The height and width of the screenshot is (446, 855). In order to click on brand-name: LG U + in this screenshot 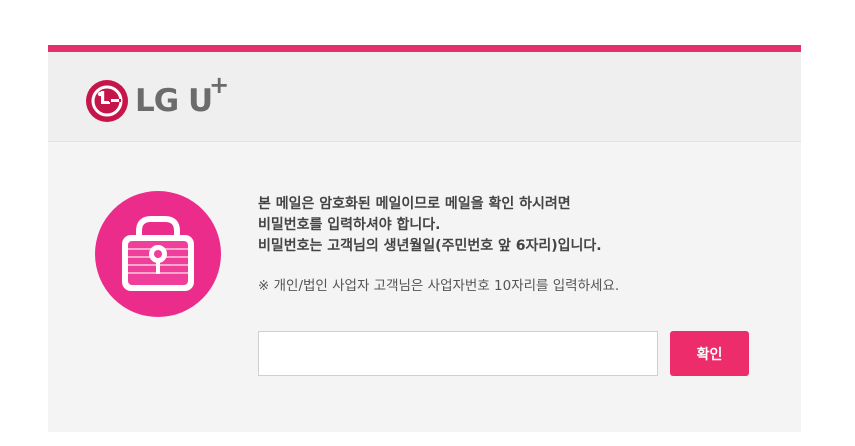, I will do `click(182, 98)`.